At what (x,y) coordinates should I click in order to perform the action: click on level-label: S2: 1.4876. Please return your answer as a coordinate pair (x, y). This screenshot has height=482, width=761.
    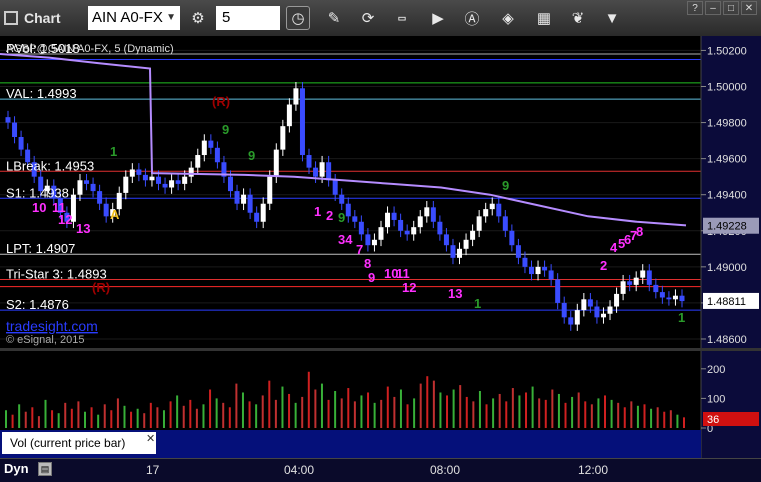
    Looking at the image, I should click on (37, 304).